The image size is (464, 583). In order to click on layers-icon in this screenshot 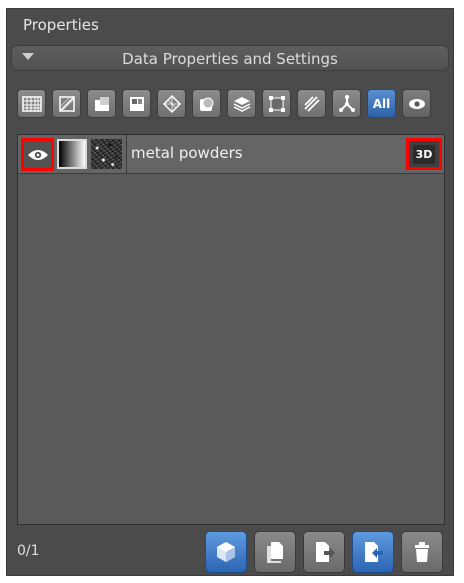, I will do `click(241, 103)`.